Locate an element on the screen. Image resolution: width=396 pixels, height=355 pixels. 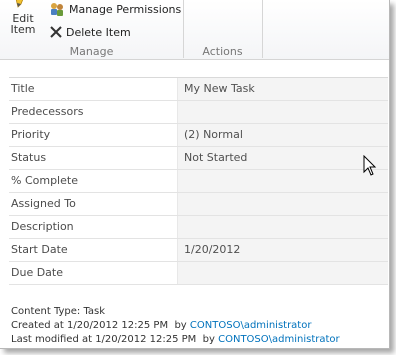
field-row-due-date: Due Date is located at coordinates (198, 273).